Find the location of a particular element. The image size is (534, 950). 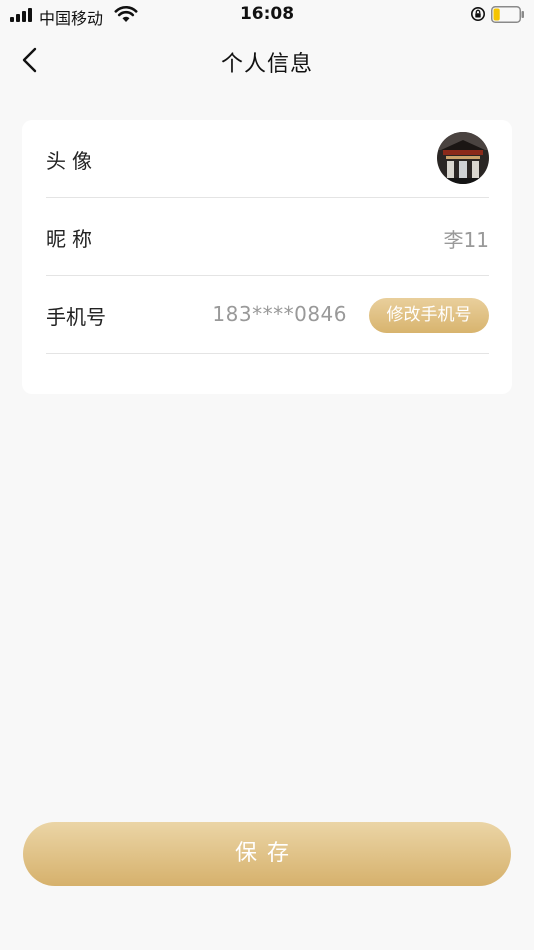

phone-label: 手机号 is located at coordinates (76, 317).